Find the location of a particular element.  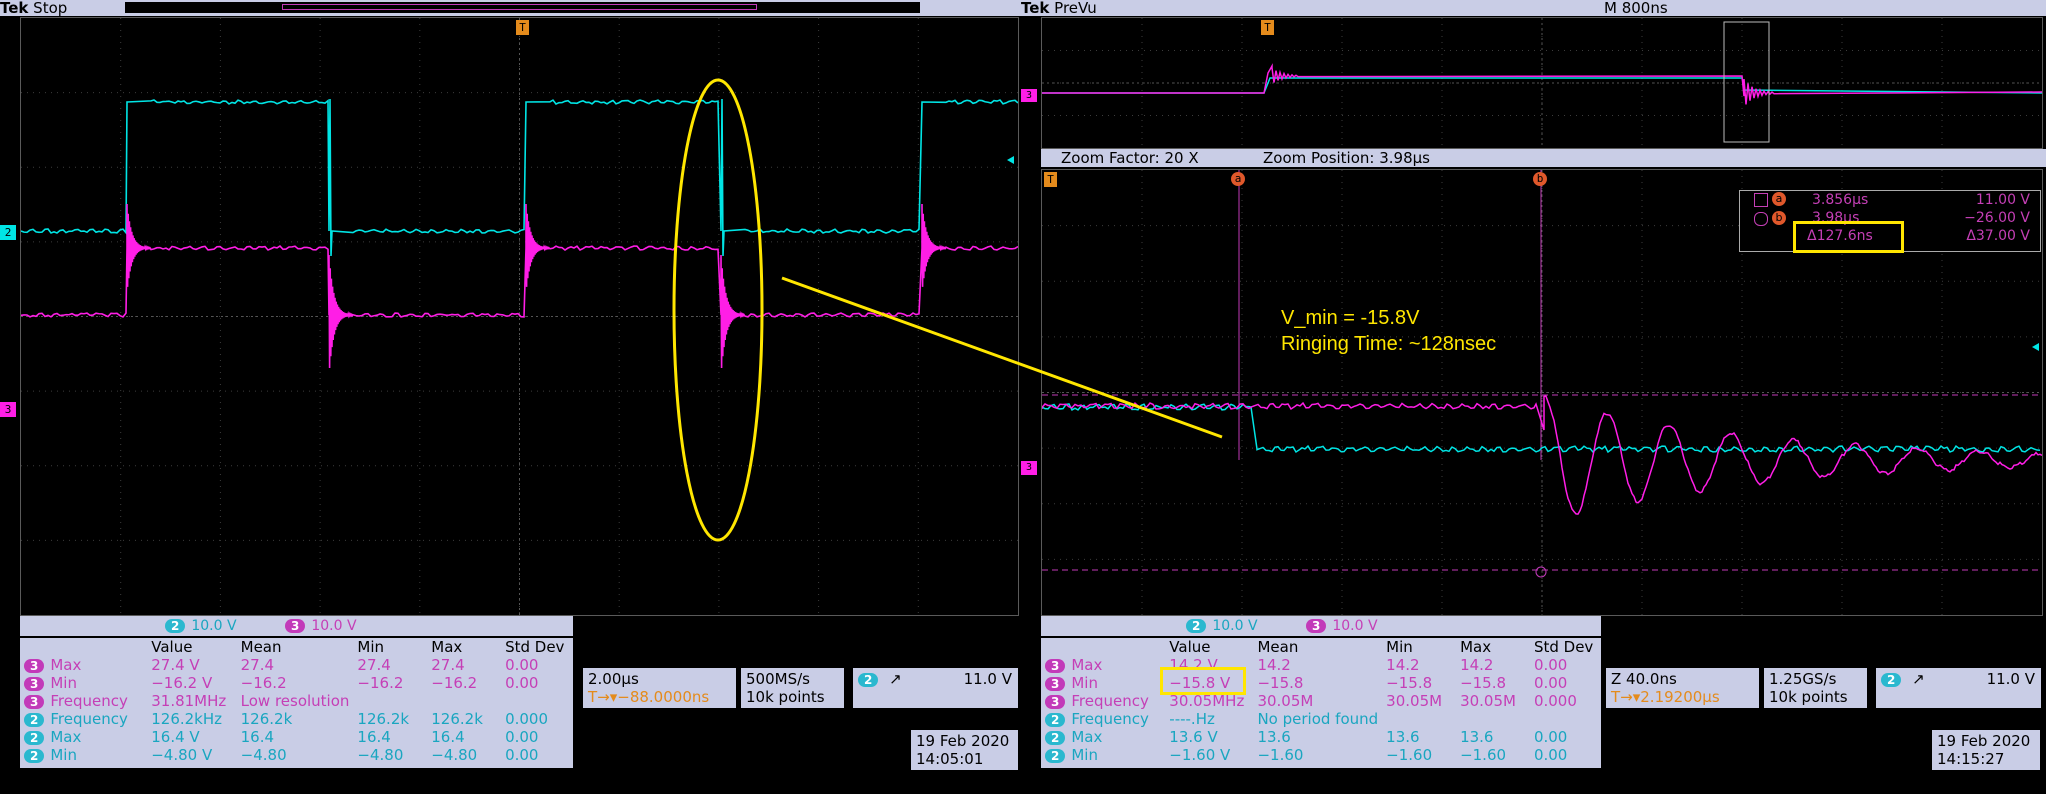

left-trigger-source-badge: 2 is located at coordinates (868, 680).